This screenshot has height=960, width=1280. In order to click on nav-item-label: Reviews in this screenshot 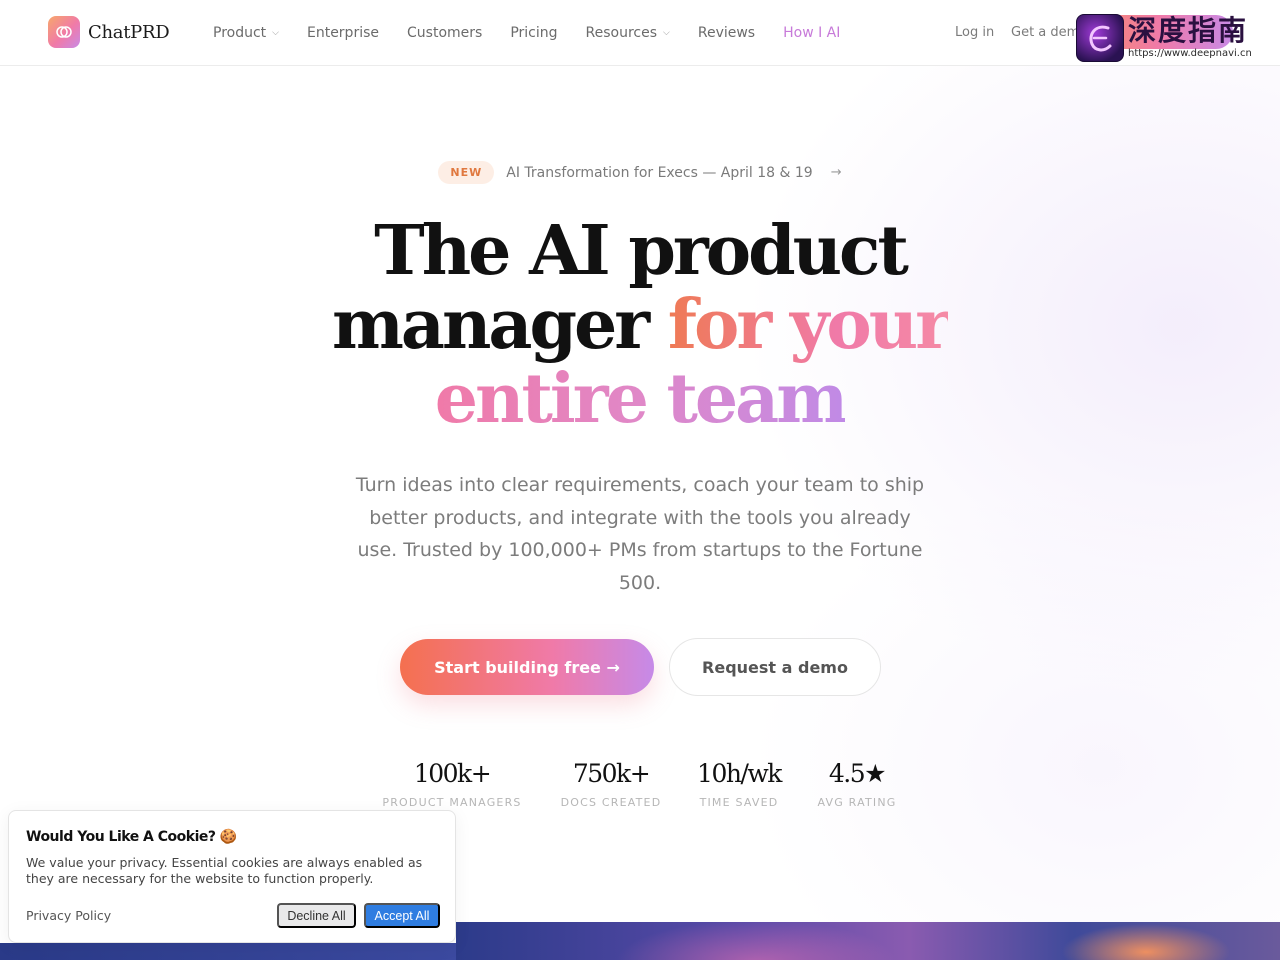, I will do `click(726, 33)`.